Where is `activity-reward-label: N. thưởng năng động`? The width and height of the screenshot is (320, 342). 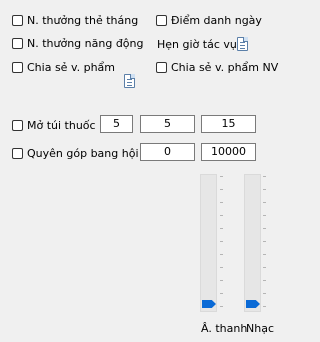
activity-reward-label: N. thưởng năng động is located at coordinates (85, 43).